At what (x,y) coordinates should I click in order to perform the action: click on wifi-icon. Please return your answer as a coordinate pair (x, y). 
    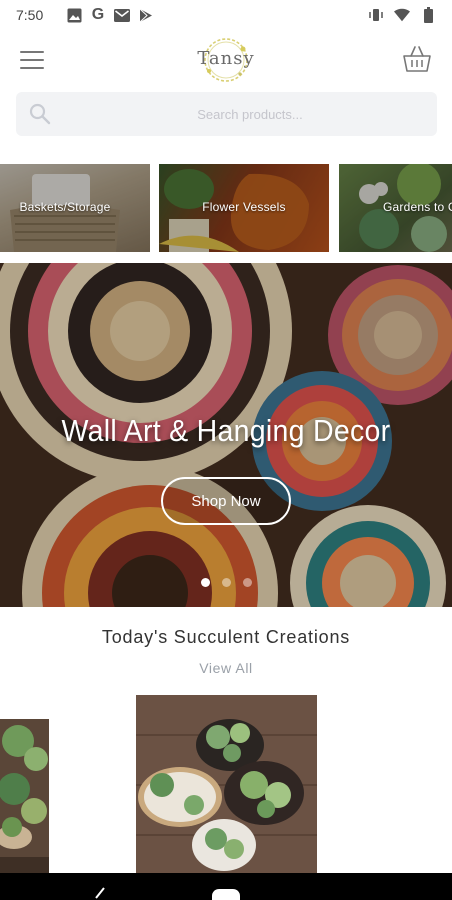
    Looking at the image, I should click on (402, 15).